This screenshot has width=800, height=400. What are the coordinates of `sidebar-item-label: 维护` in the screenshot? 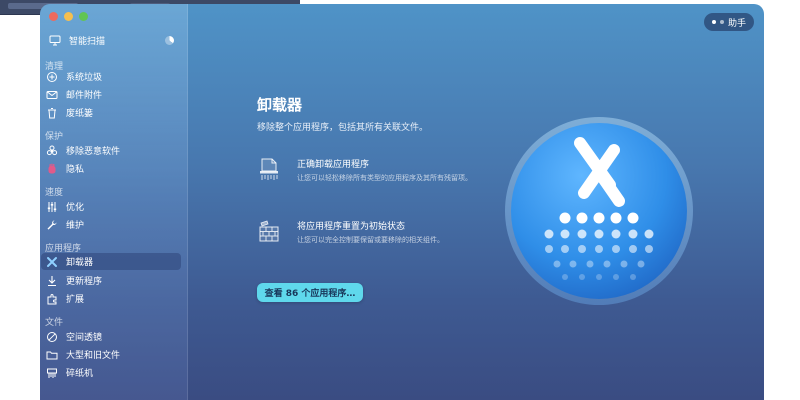 It's located at (75, 226).